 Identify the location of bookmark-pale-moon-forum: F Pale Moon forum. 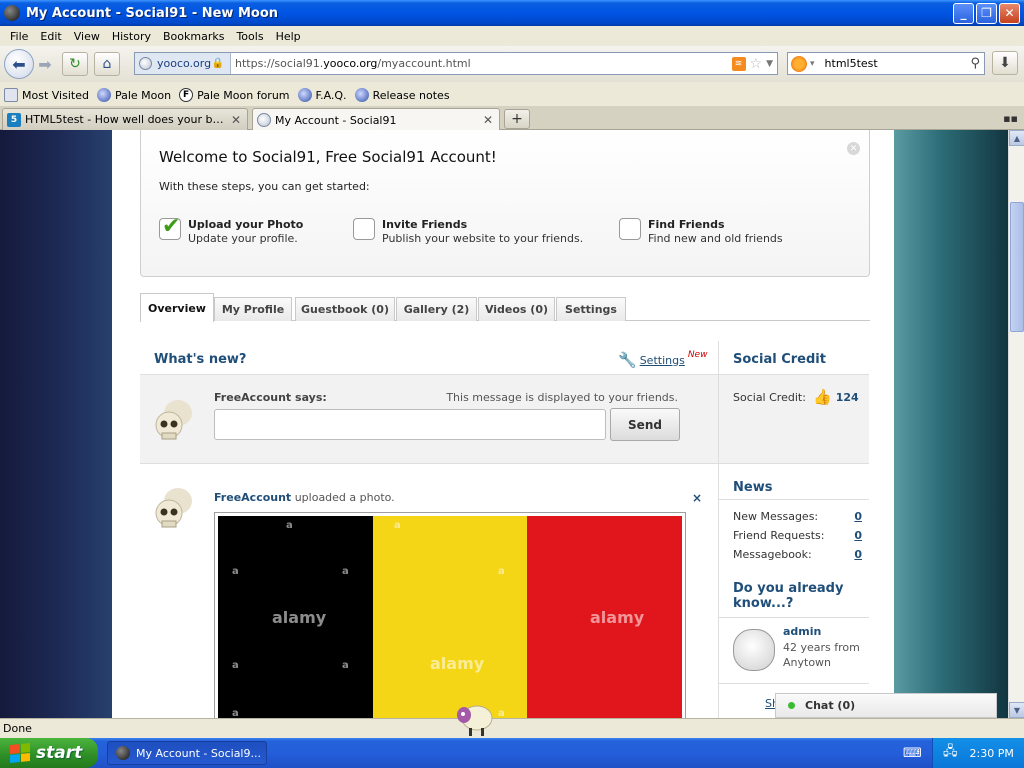
(234, 95).